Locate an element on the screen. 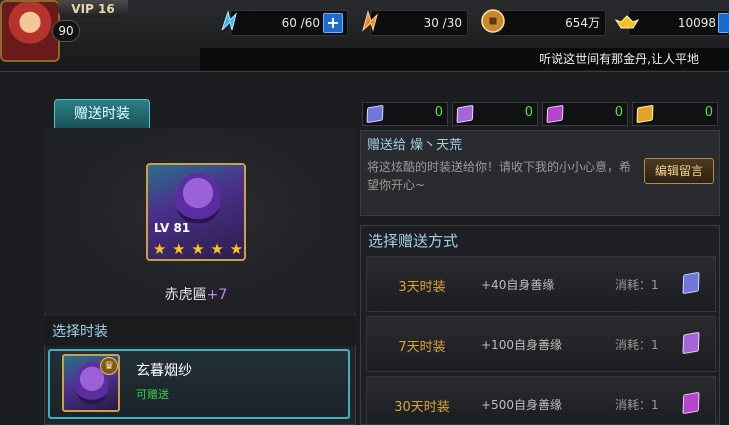 This screenshot has width=729, height=425. add-gold-button is located at coordinates (723, 23).